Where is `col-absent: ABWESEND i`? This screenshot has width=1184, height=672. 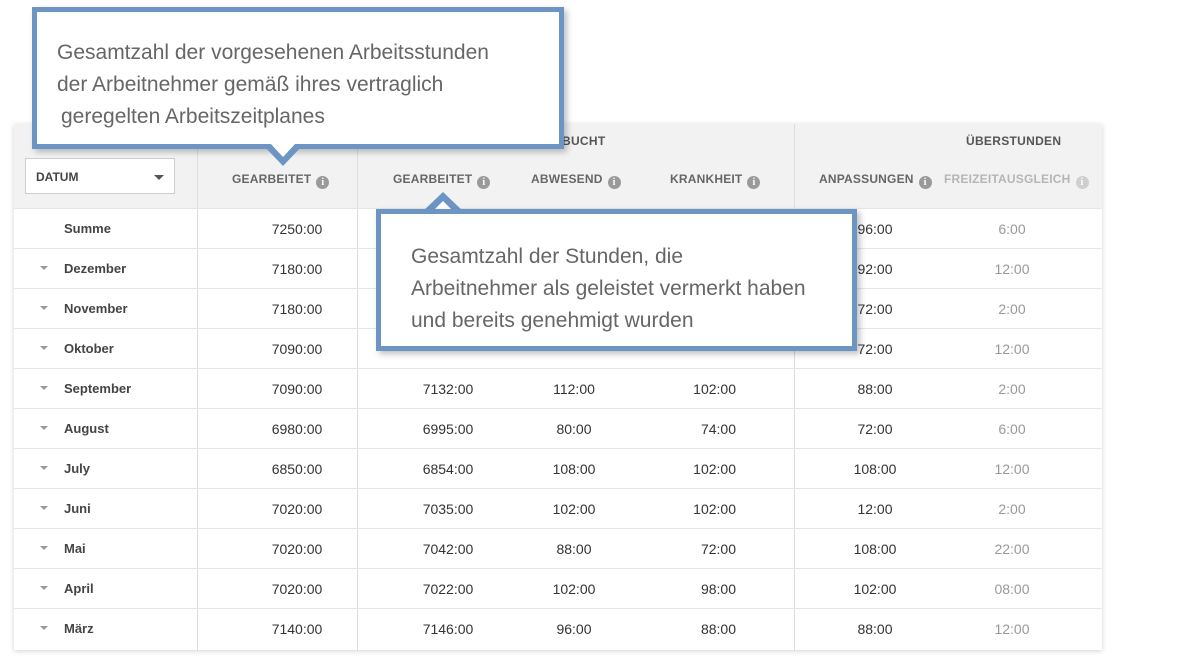
col-absent: ABWESEND i is located at coordinates (576, 180).